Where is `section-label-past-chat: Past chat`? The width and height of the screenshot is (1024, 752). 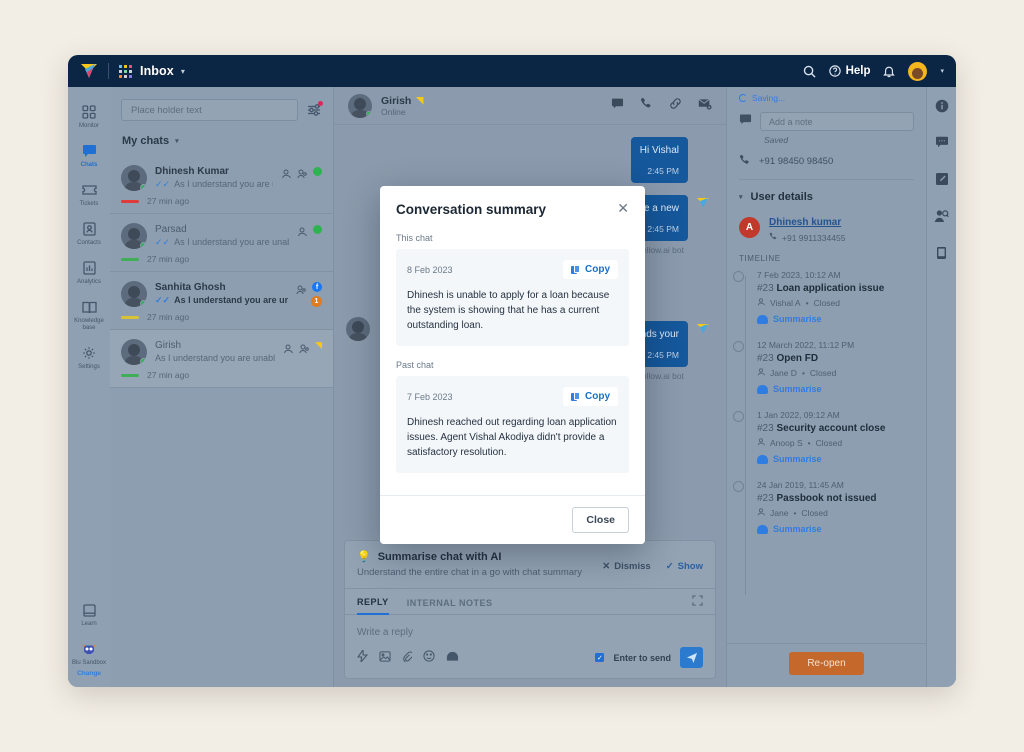
section-label-past-chat: Past chat is located at coordinates (415, 365).